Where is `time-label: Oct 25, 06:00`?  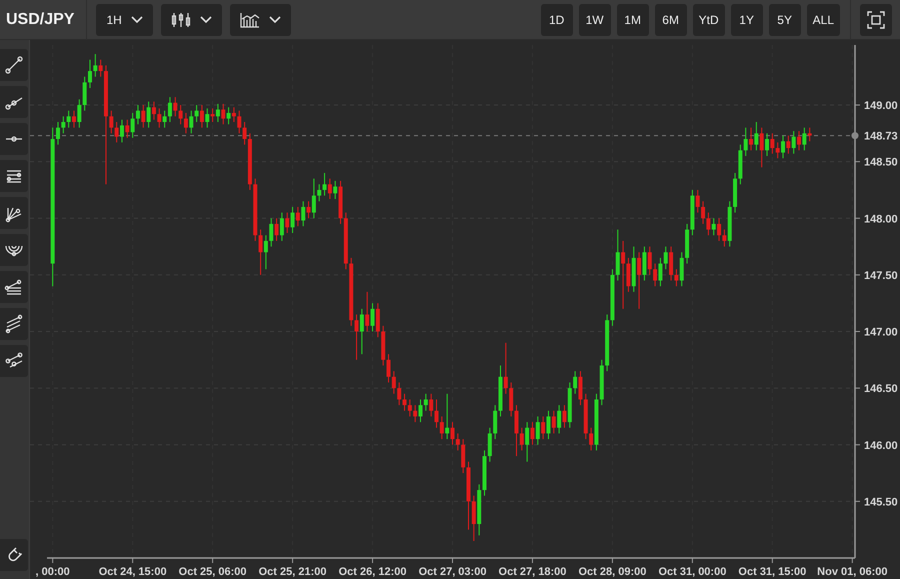 time-label: Oct 25, 06:00 is located at coordinates (212, 572).